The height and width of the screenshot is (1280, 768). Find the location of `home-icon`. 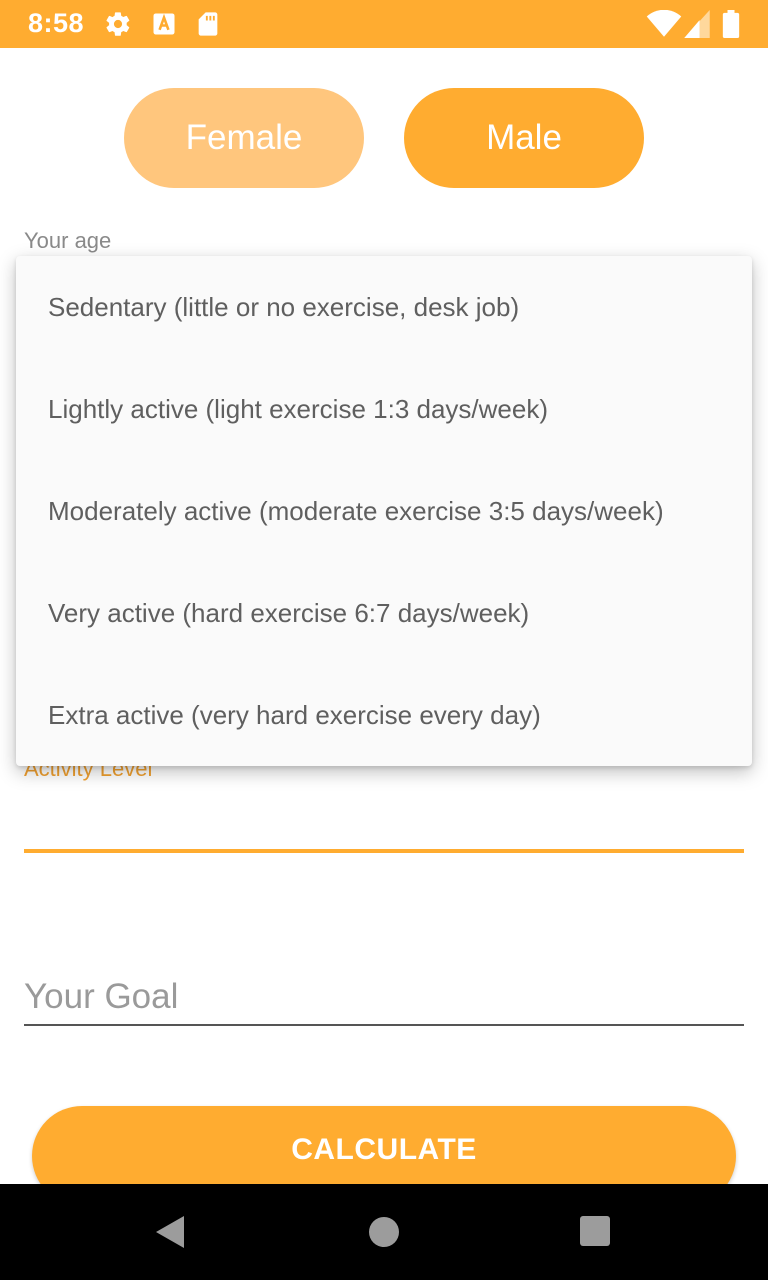

home-icon is located at coordinates (384, 1232).